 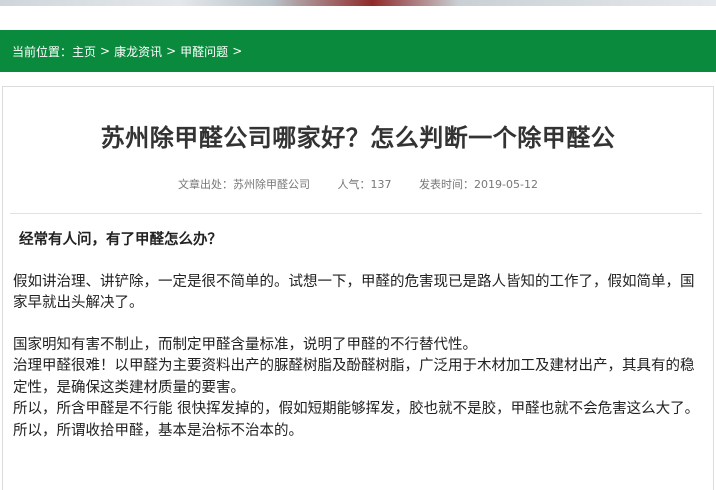 What do you see at coordinates (358, 51) in the screenshot?
I see `breadcrumb: 当前位置： 主页 > 康龙资讯 > 甲醛问题 >` at bounding box center [358, 51].